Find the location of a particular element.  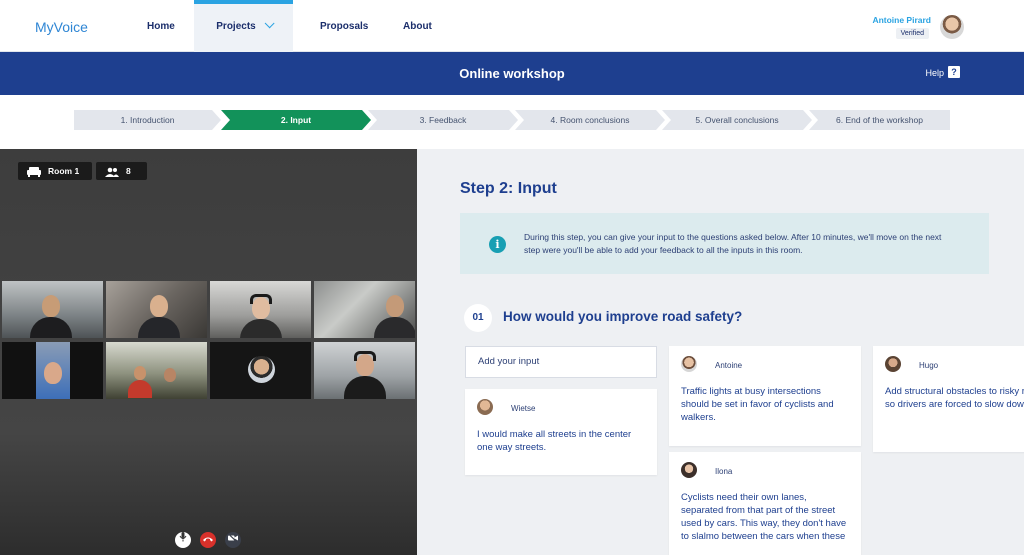

add-input-field: Add your input is located at coordinates (561, 362).